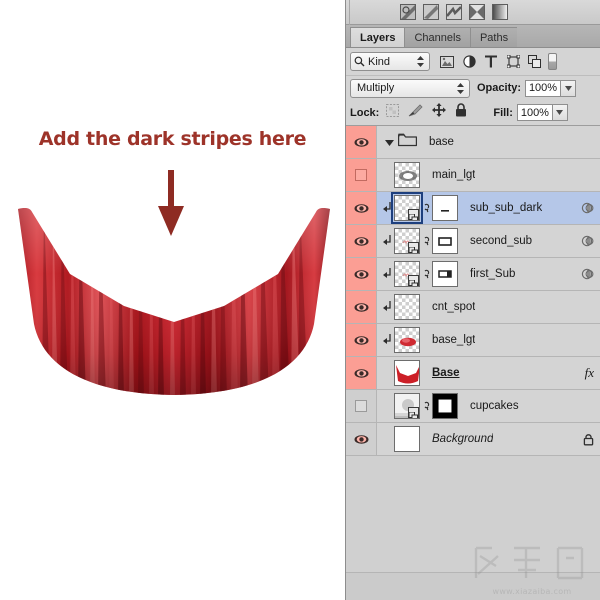 The height and width of the screenshot is (600, 600). What do you see at coordinates (503, 112) in the screenshot?
I see `fill-label: Fill:` at bounding box center [503, 112].